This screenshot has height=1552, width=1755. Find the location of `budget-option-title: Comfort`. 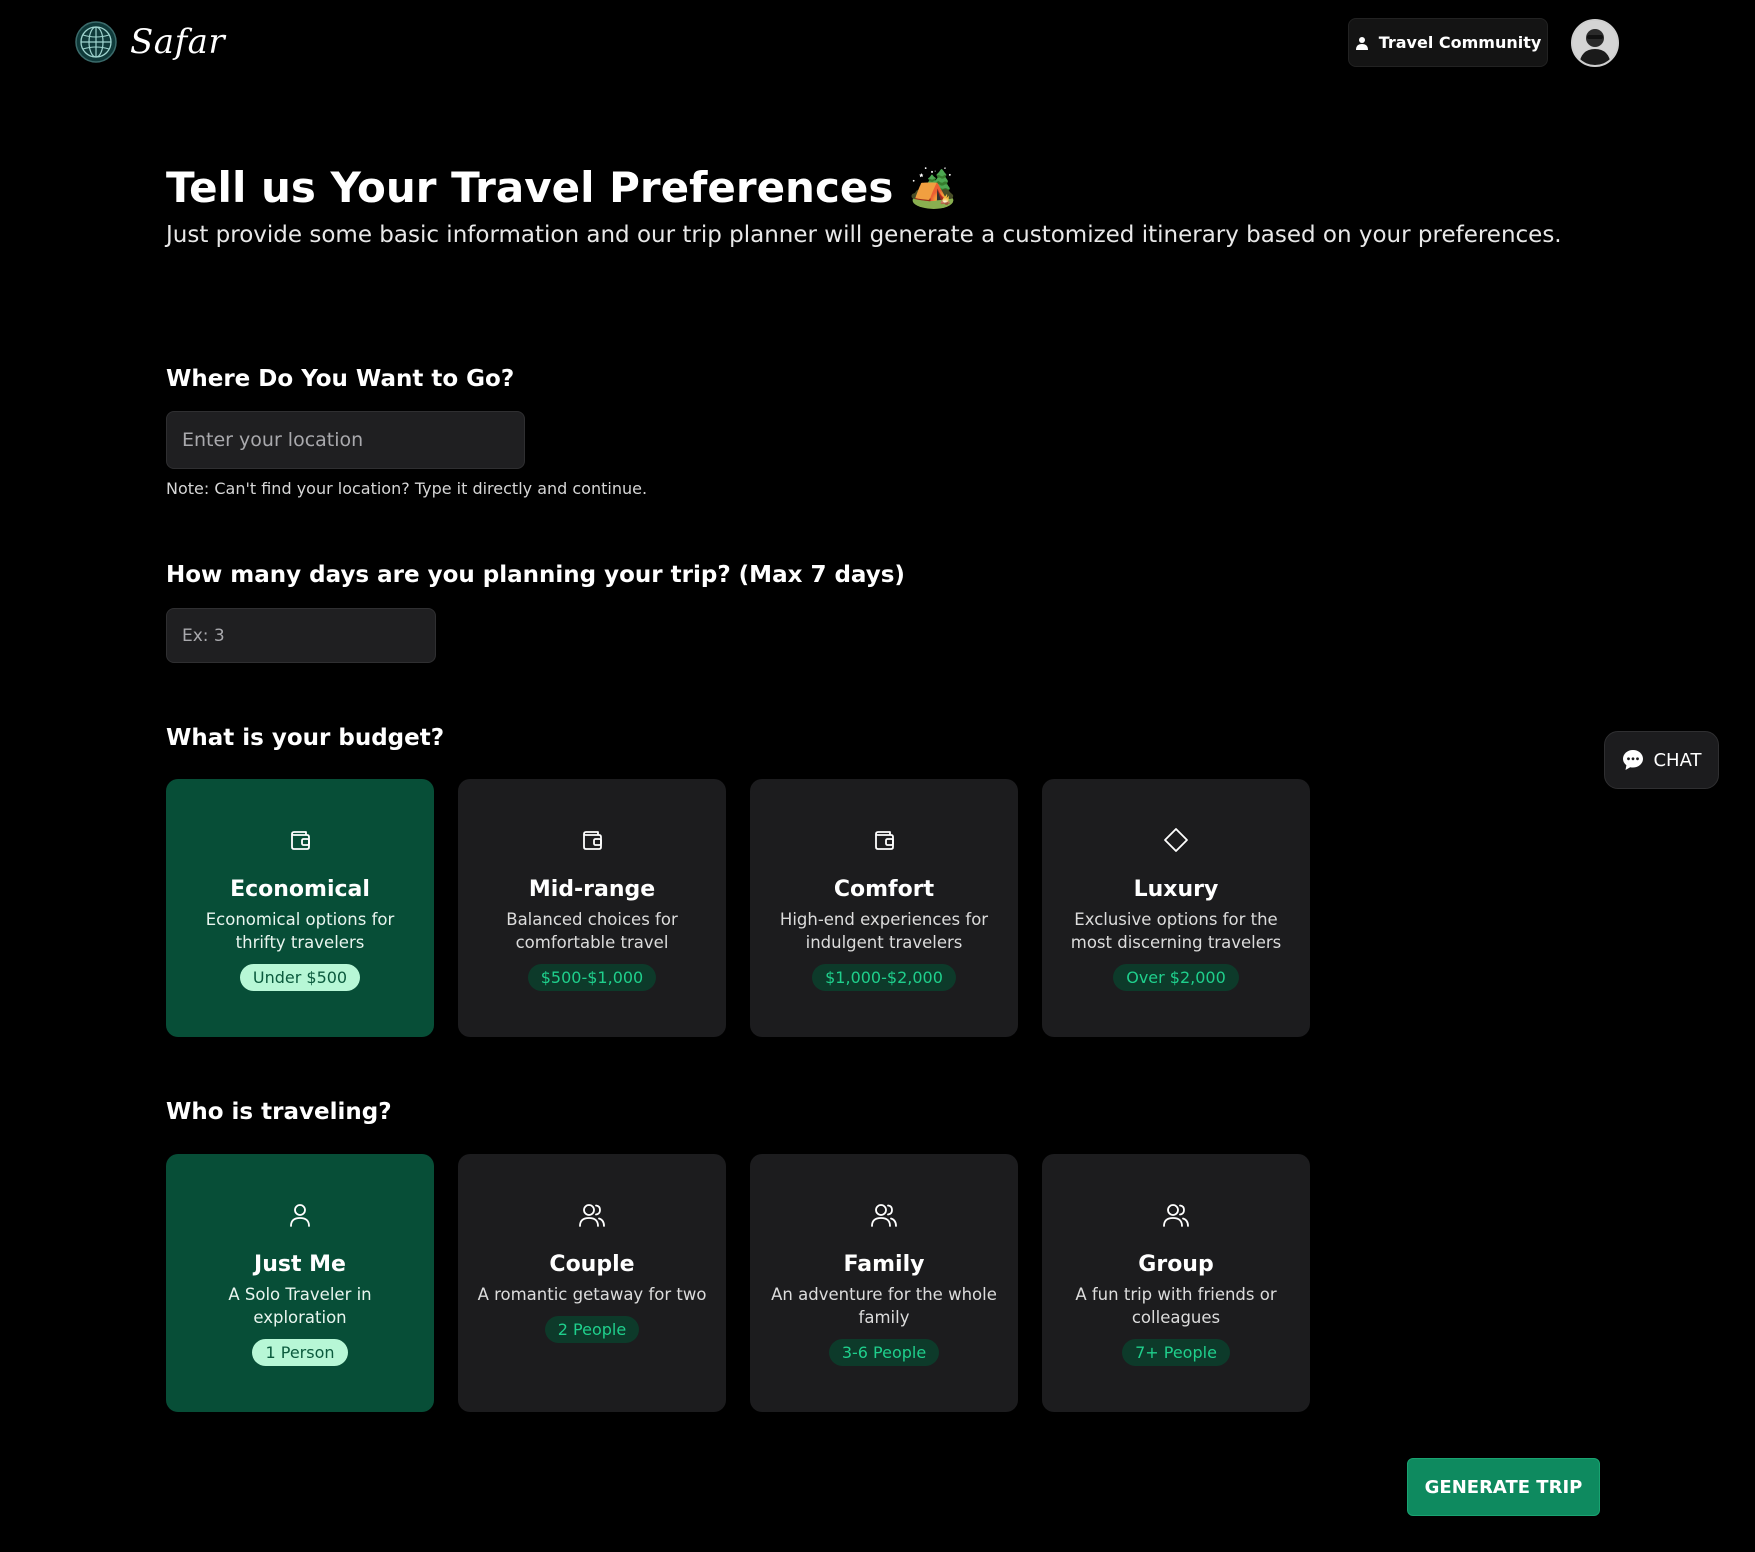

budget-option-title: Comfort is located at coordinates (884, 889).